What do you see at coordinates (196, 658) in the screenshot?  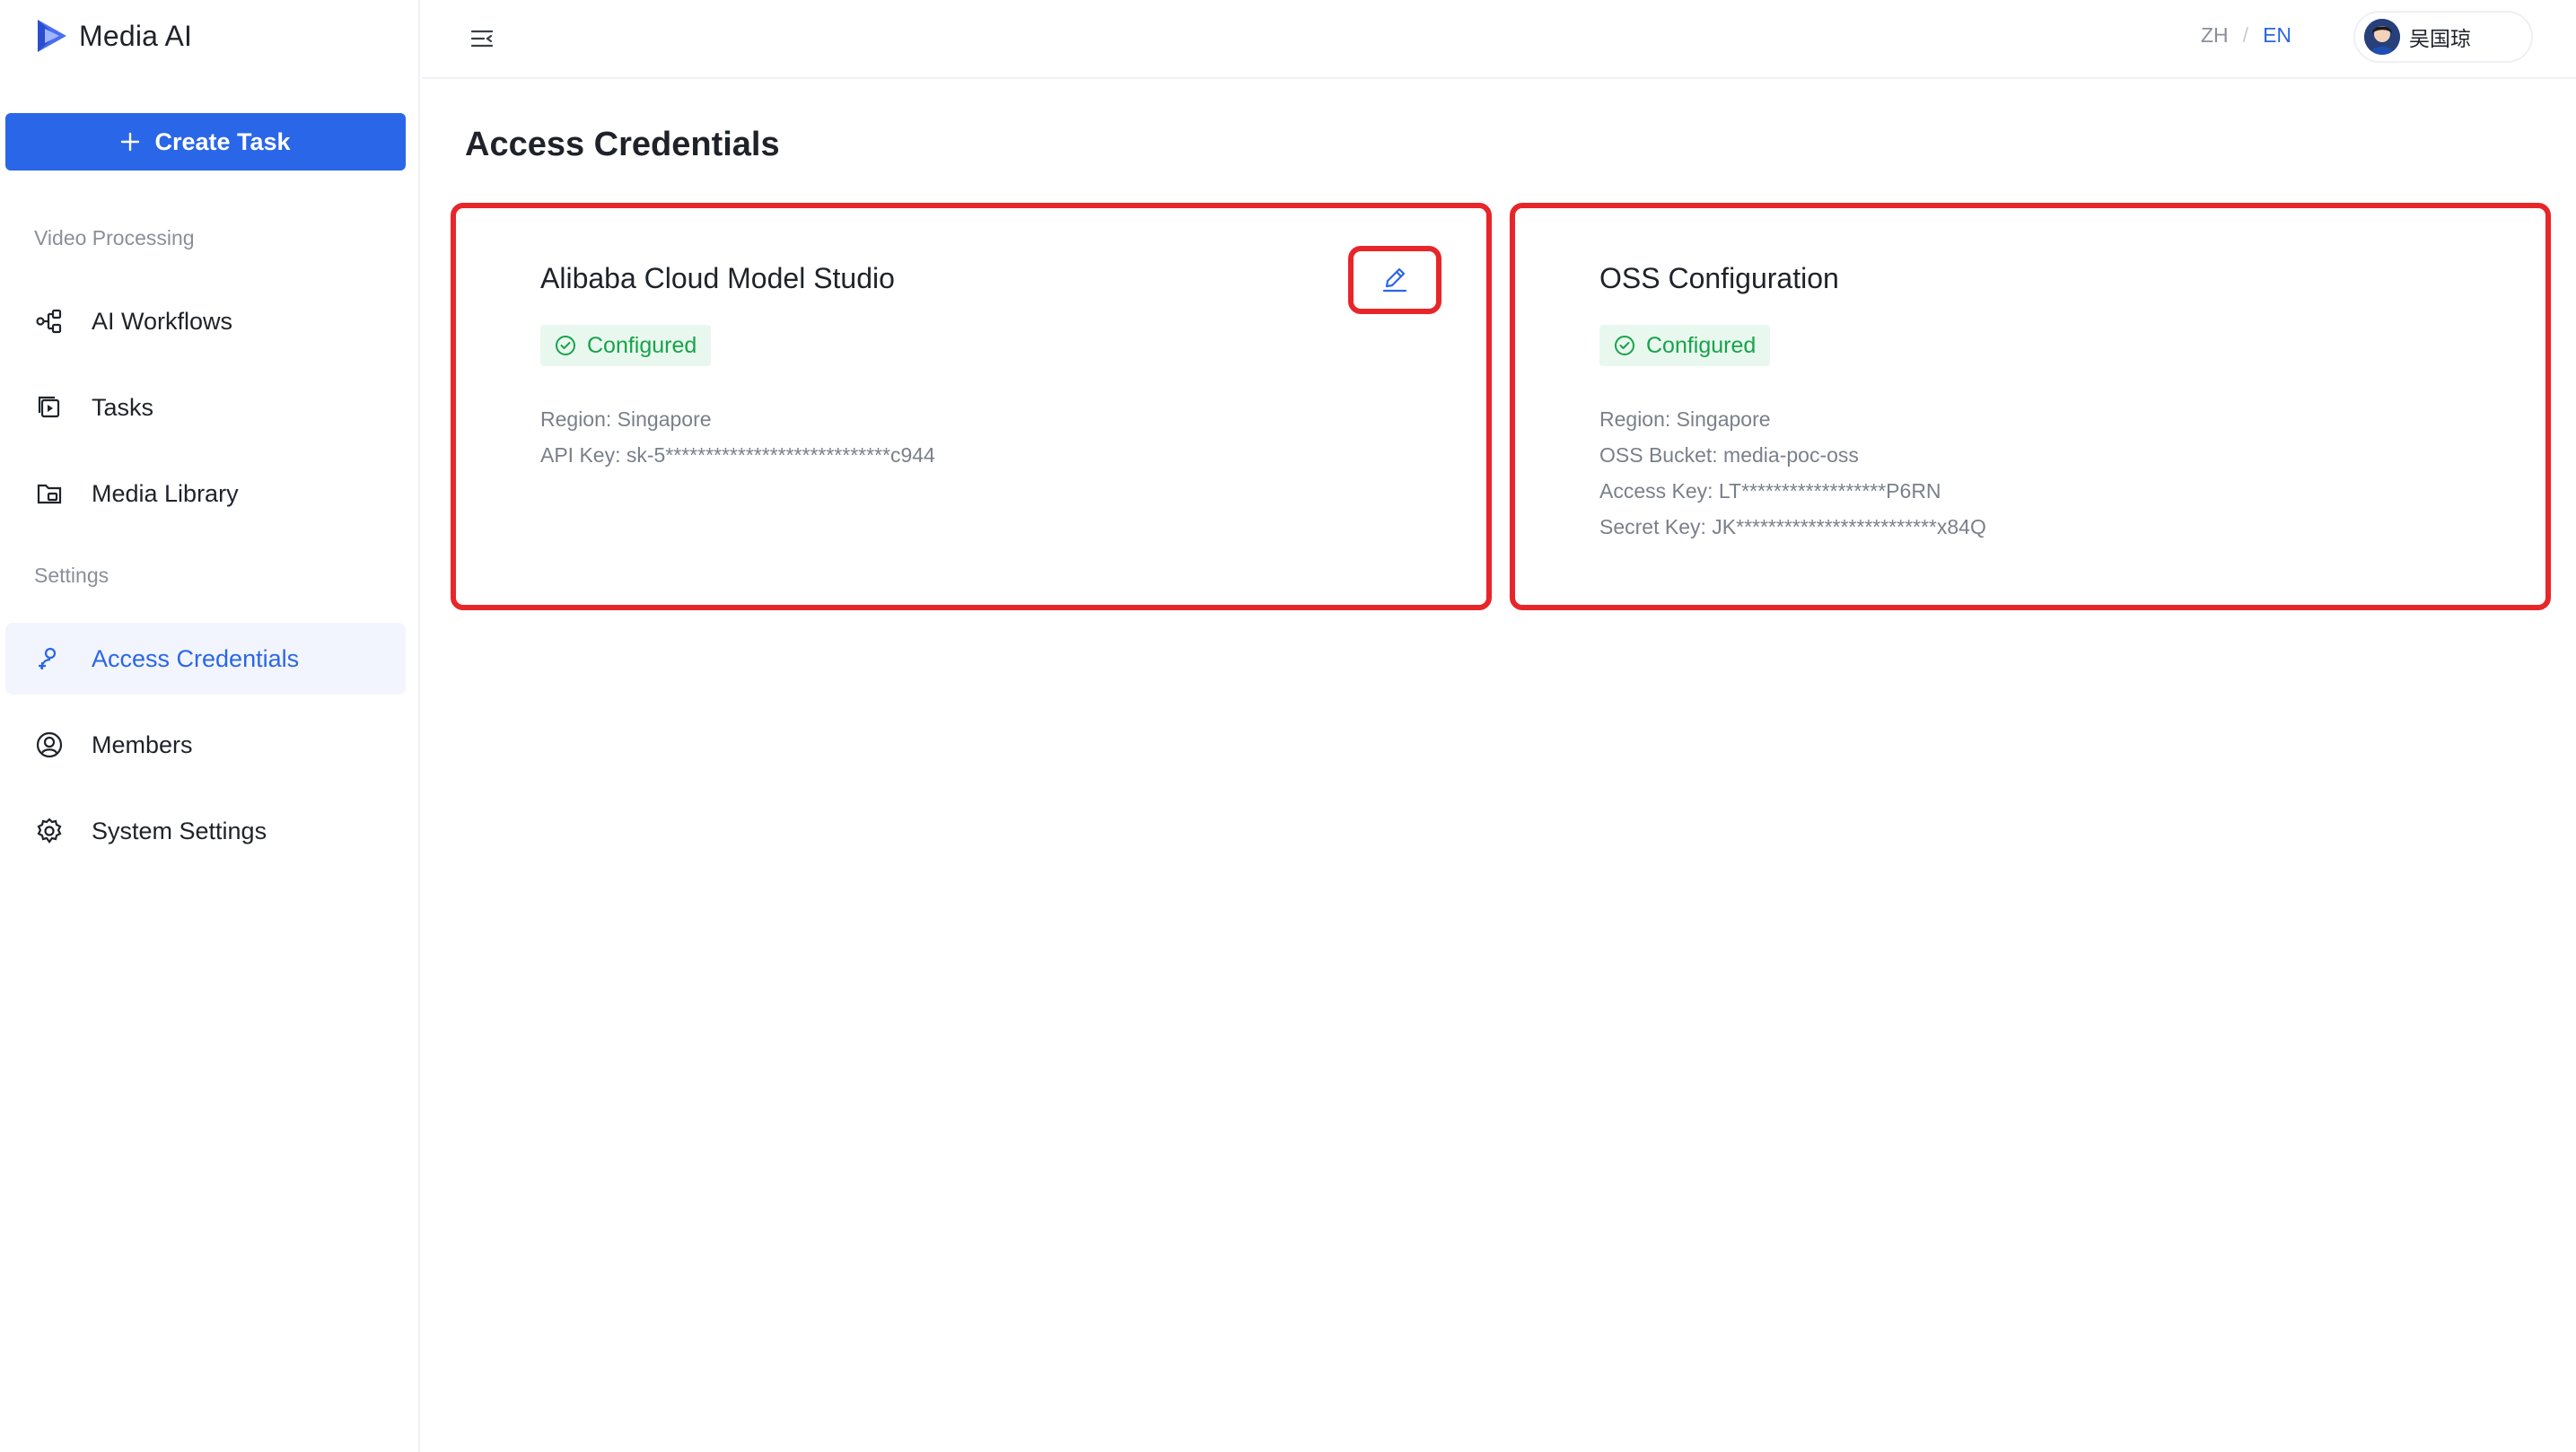 I see `sidebar-item-label: Access Credentials` at bounding box center [196, 658].